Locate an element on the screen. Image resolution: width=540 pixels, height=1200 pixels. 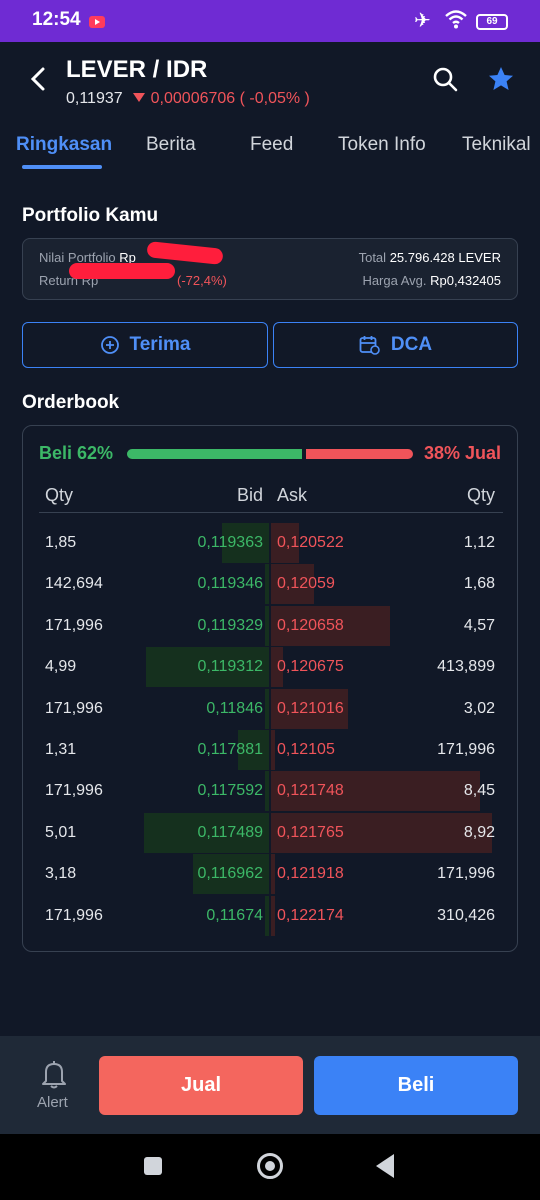
bid-price: 0,119363 is located at coordinates (230, 542).